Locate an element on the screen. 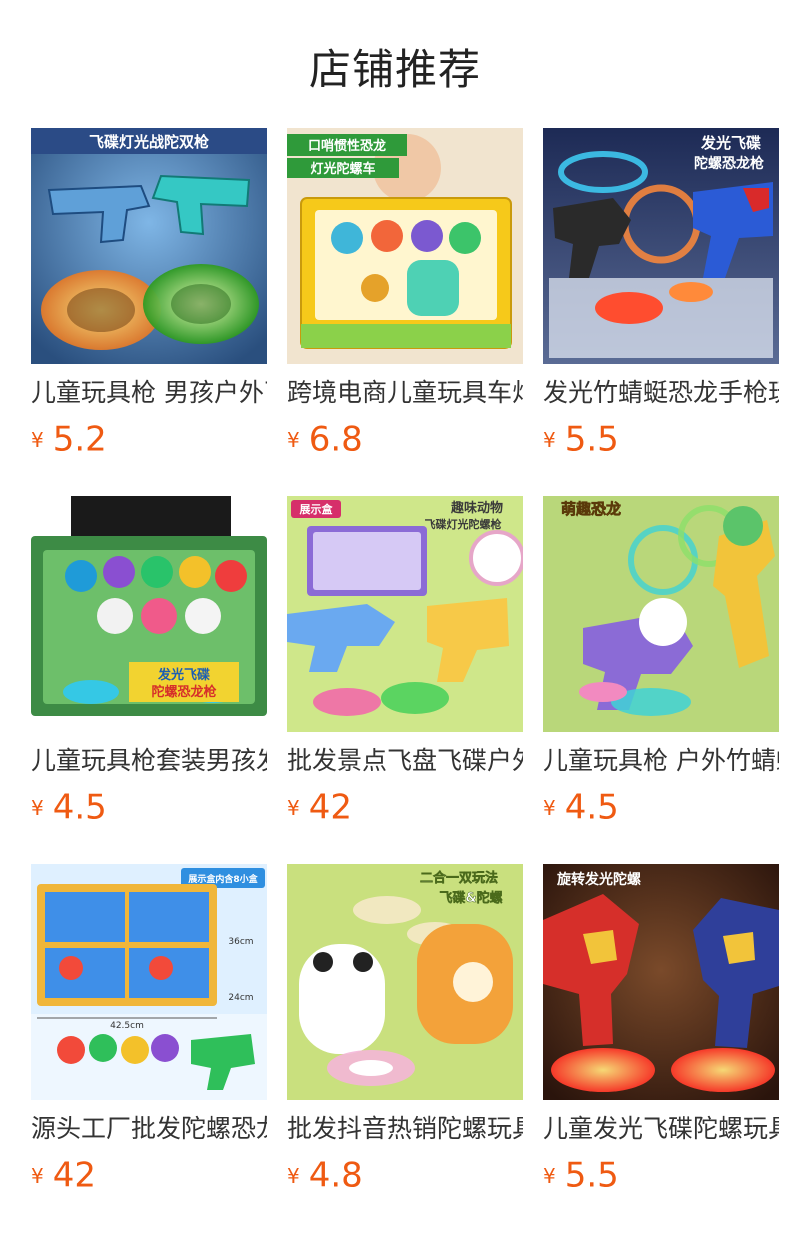 This screenshot has height=1234, width=790. product-price: ¥4.8 is located at coordinates (325, 1175).